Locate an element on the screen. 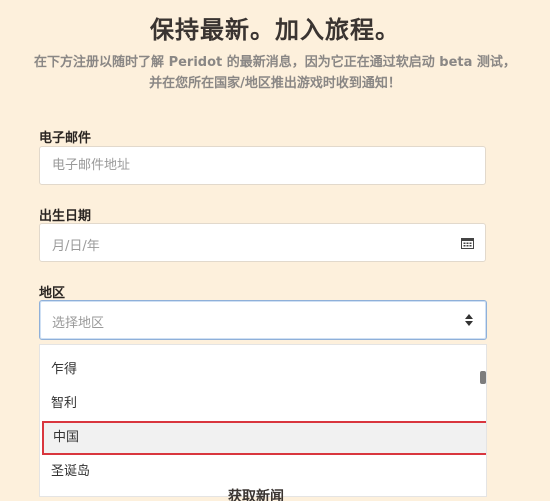 The height and width of the screenshot is (501, 550). page-title: 保持最新。加入旅程。 is located at coordinates (275, 30).